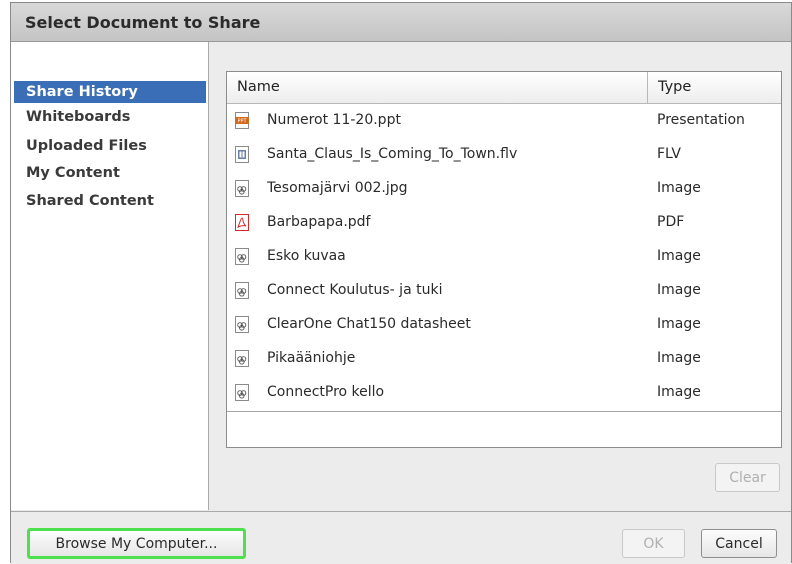 The image size is (792, 564). What do you see at coordinates (401, 537) in the screenshot?
I see `dialog-footer: Browse My Computer... OK Cancel` at bounding box center [401, 537].